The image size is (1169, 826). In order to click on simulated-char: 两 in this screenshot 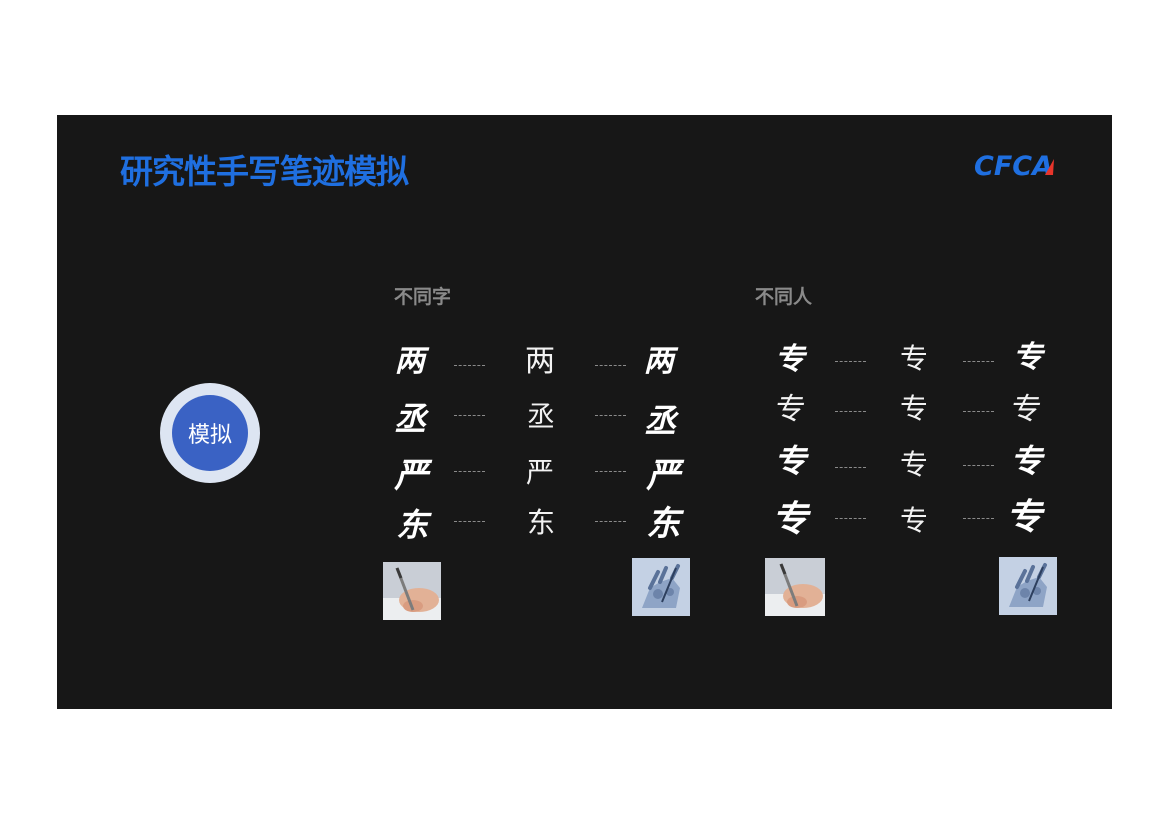, I will do `click(661, 361)`.